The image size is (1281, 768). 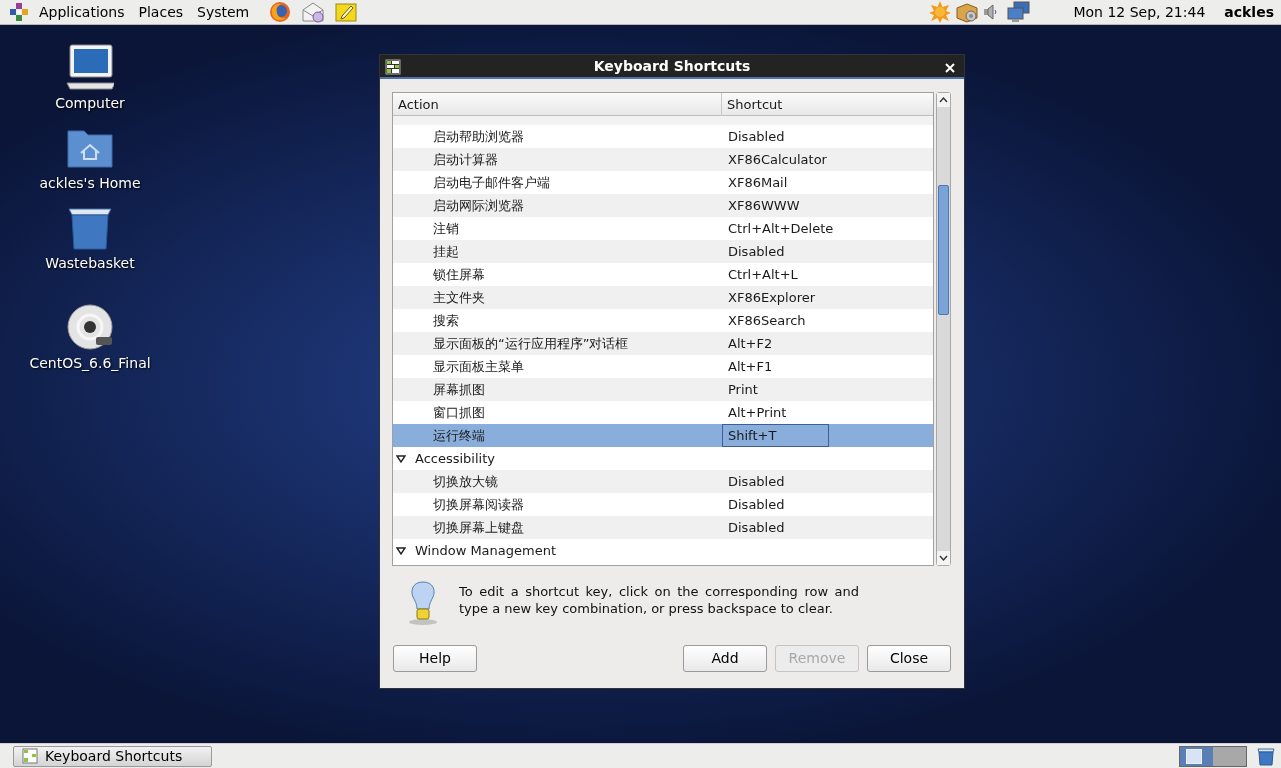 I want to click on action-cell-text: 锁住屏幕, so click(x=459, y=274).